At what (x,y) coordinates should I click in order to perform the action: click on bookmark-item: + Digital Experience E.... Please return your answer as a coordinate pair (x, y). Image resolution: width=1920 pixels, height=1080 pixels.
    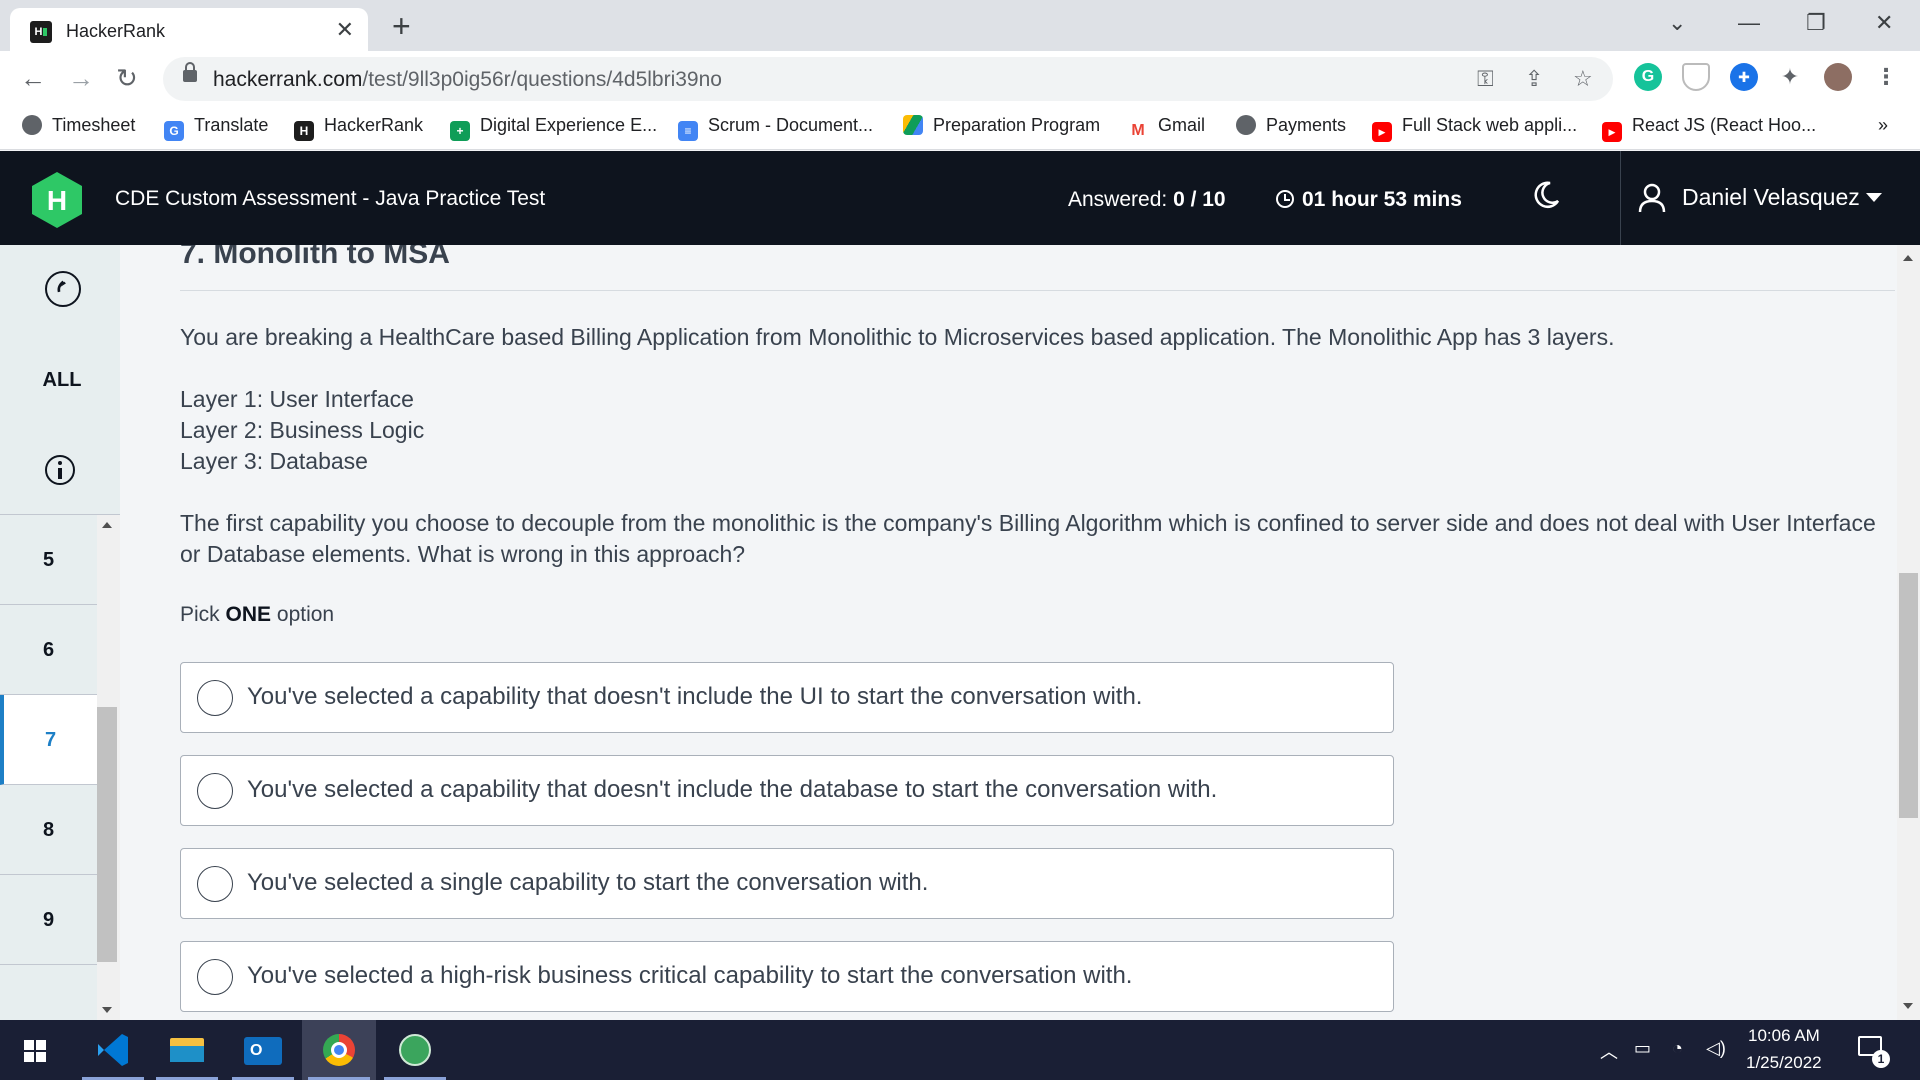
    Looking at the image, I should click on (553, 128).